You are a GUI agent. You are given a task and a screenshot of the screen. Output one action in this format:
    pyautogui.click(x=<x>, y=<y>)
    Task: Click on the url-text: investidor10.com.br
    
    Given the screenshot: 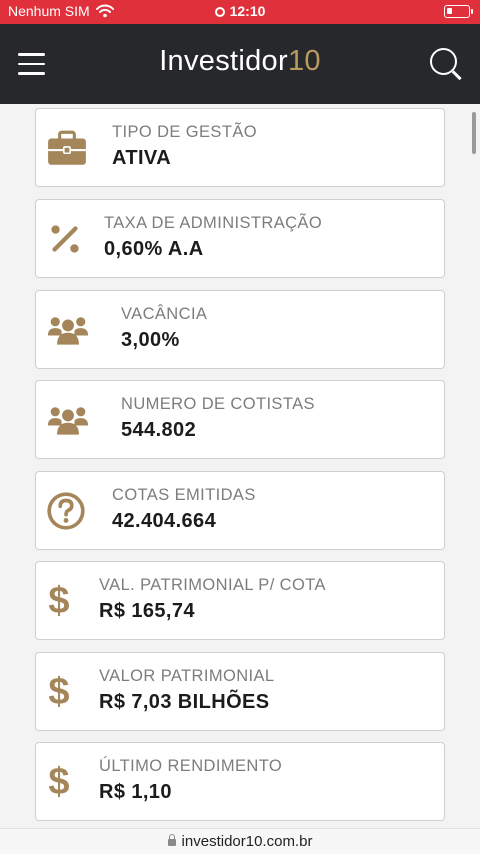 What is the action you would take?
    pyautogui.click(x=247, y=841)
    